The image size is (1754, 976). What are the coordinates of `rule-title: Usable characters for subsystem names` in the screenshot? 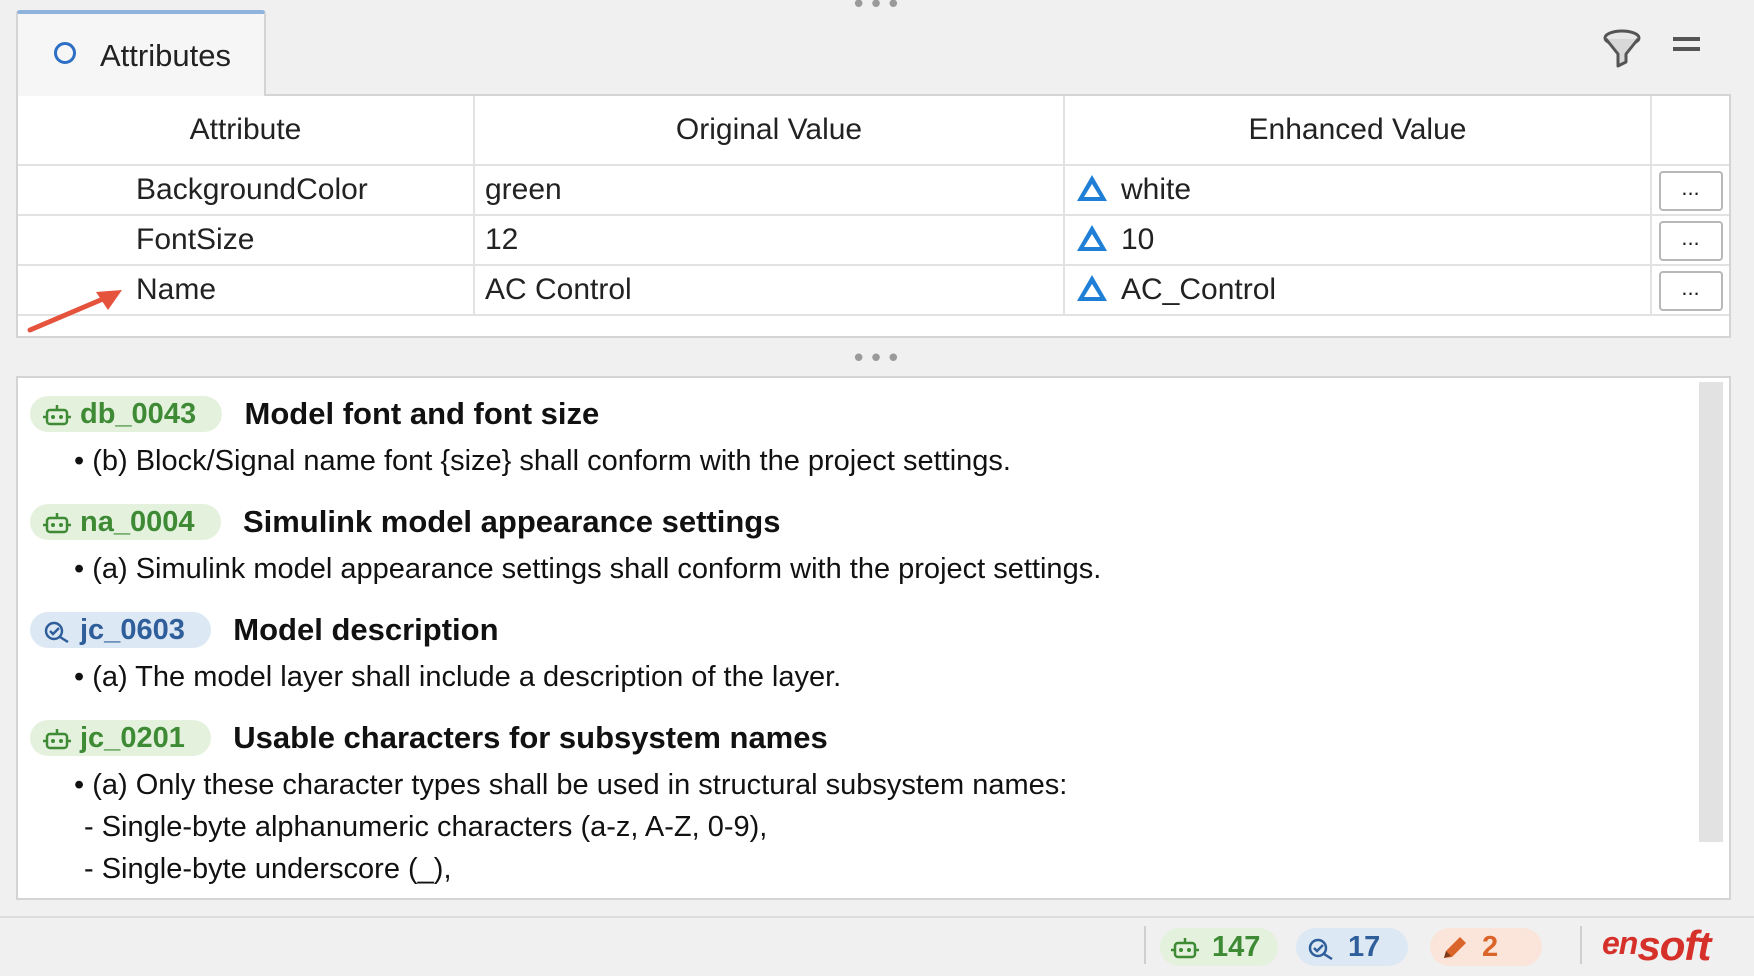 It's located at (530, 737).